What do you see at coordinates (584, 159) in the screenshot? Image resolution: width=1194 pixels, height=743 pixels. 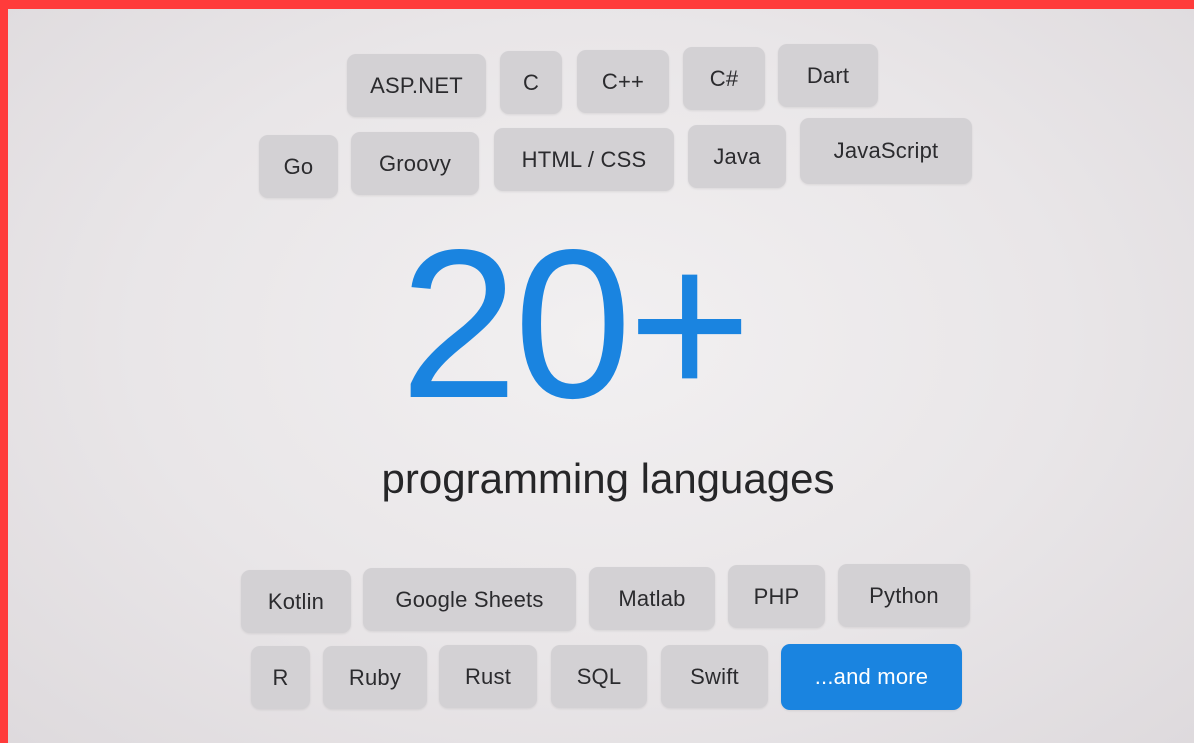 I see `language-chip-html-css: HTML / CSS` at bounding box center [584, 159].